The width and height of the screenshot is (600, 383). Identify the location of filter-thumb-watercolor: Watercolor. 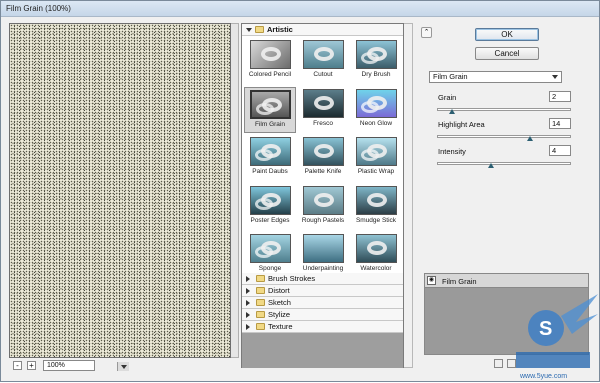
(376, 255).